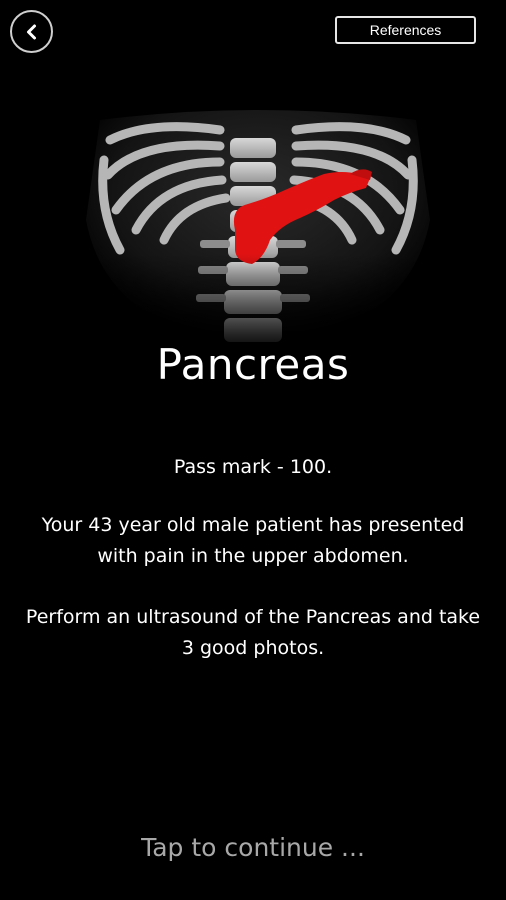 Image resolution: width=506 pixels, height=900 pixels. What do you see at coordinates (405, 30) in the screenshot?
I see `references-button: References` at bounding box center [405, 30].